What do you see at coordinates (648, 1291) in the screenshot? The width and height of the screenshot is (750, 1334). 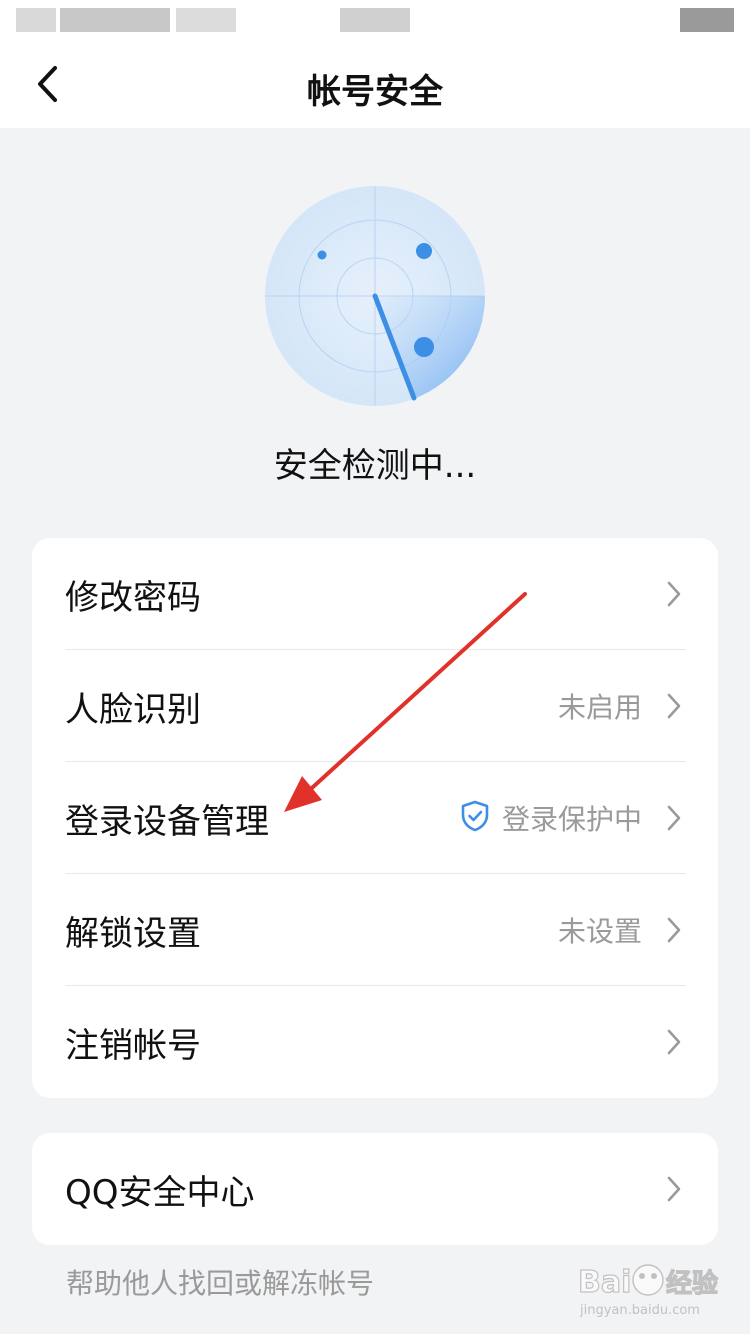 I see `baidu-watermark-logo: Bai 经验 jingyan.baidu.com` at bounding box center [648, 1291].